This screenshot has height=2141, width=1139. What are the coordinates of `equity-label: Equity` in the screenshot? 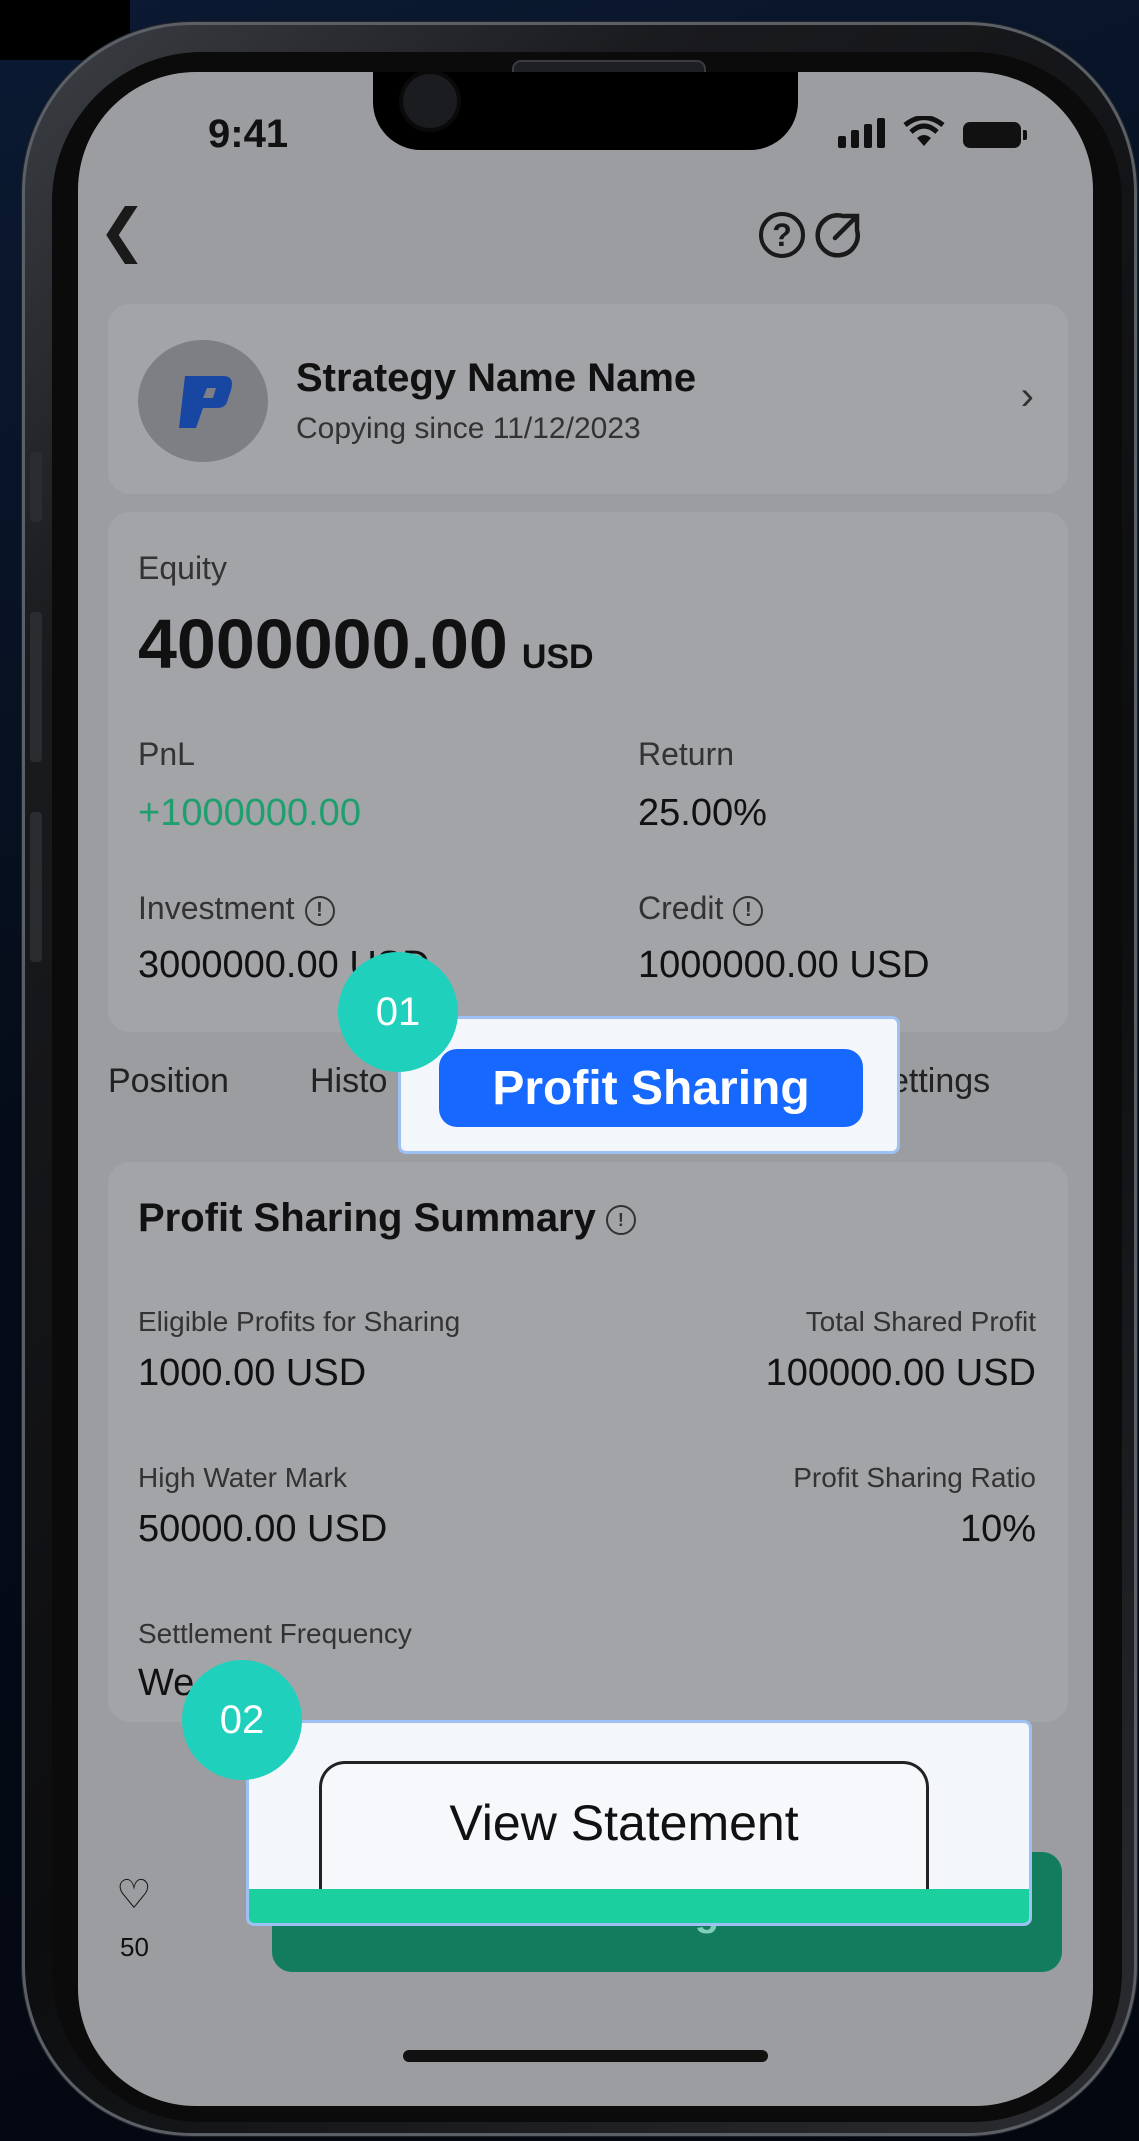 It's located at (182, 568).